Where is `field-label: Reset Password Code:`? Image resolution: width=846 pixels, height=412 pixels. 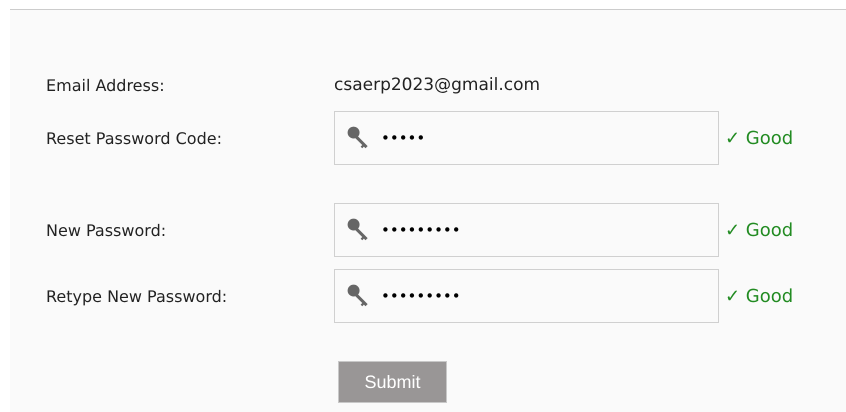
field-label: Reset Password Code: is located at coordinates (134, 139).